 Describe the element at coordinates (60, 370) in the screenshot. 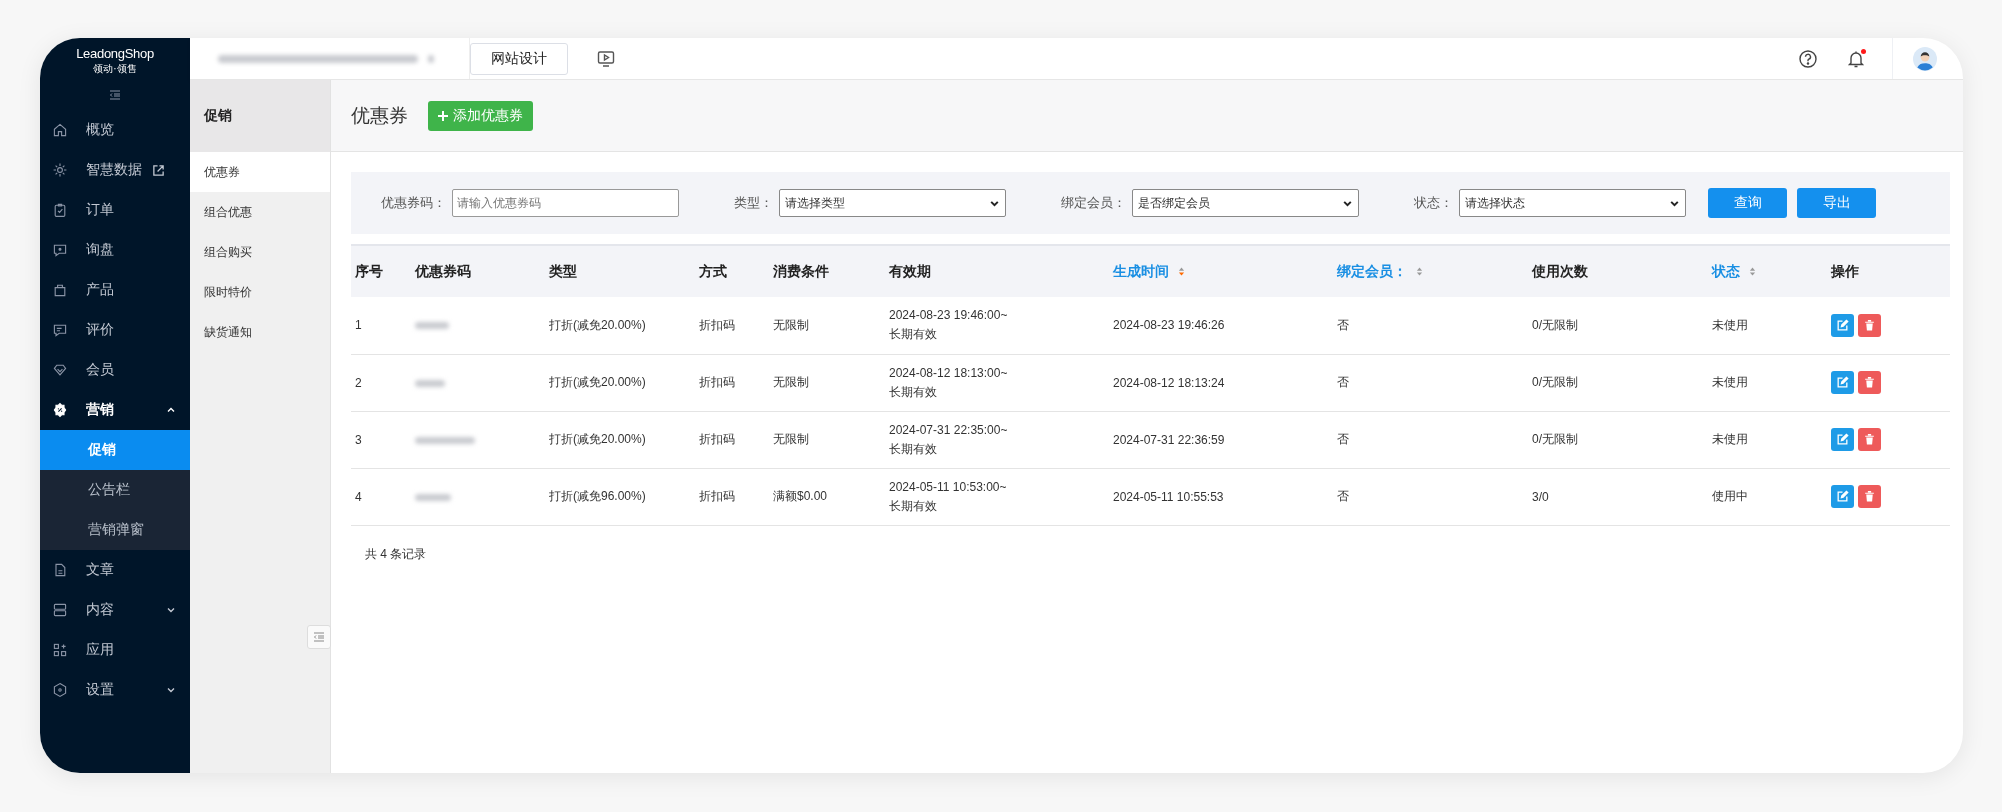

I see `diamond-icon` at that location.